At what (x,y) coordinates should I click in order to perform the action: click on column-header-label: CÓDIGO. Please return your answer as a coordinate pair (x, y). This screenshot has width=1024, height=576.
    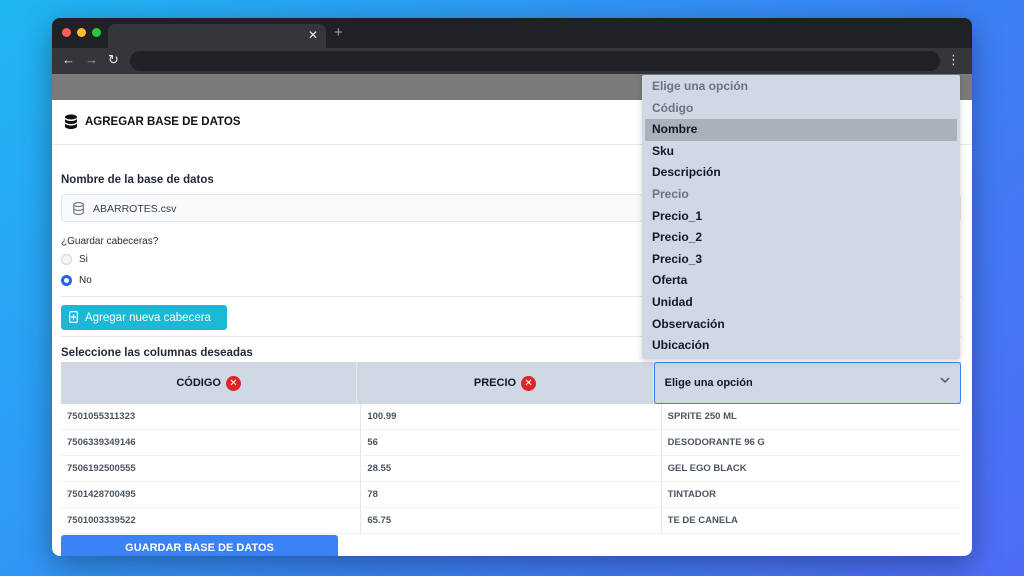
    Looking at the image, I should click on (198, 383).